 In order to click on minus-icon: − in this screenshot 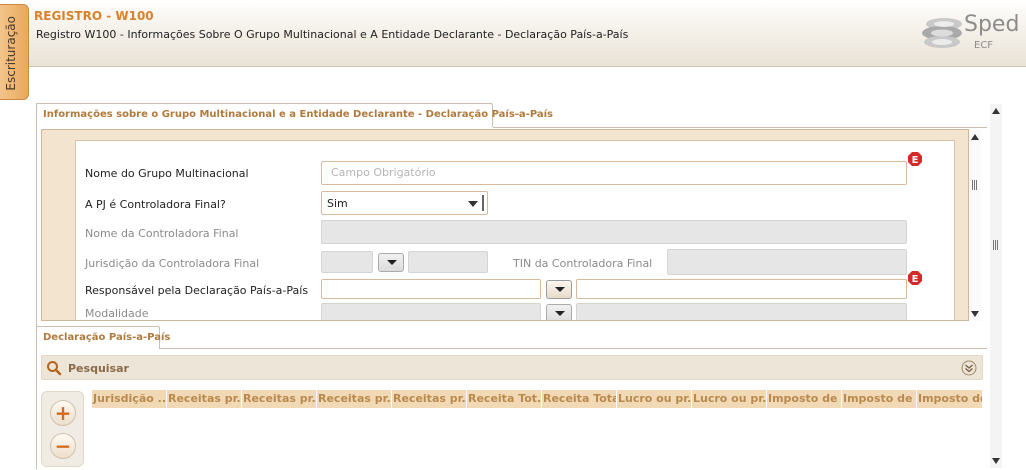, I will do `click(63, 446)`.